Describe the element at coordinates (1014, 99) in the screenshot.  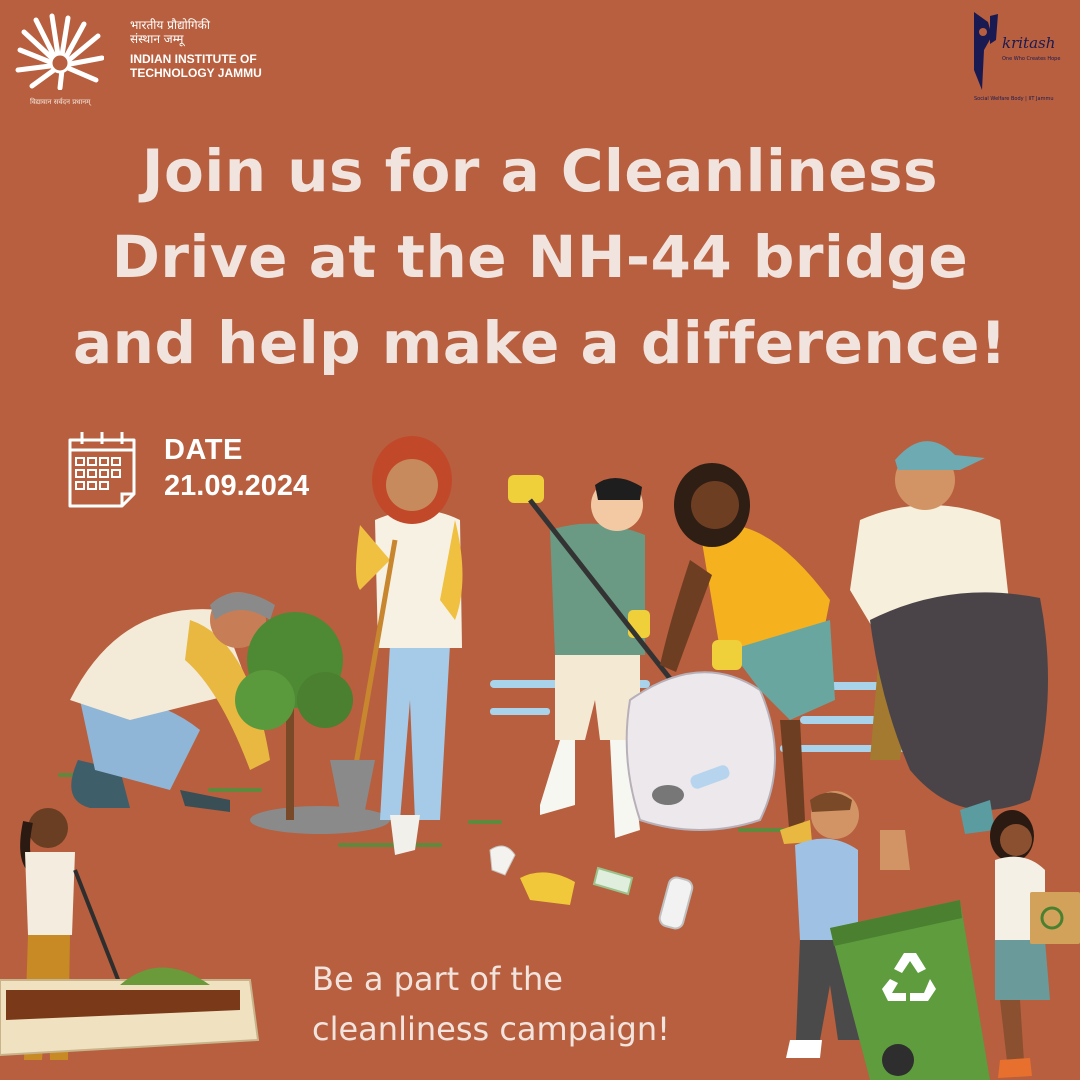
I see `club-footer: Social Welfare Body | IIT Jammu` at that location.